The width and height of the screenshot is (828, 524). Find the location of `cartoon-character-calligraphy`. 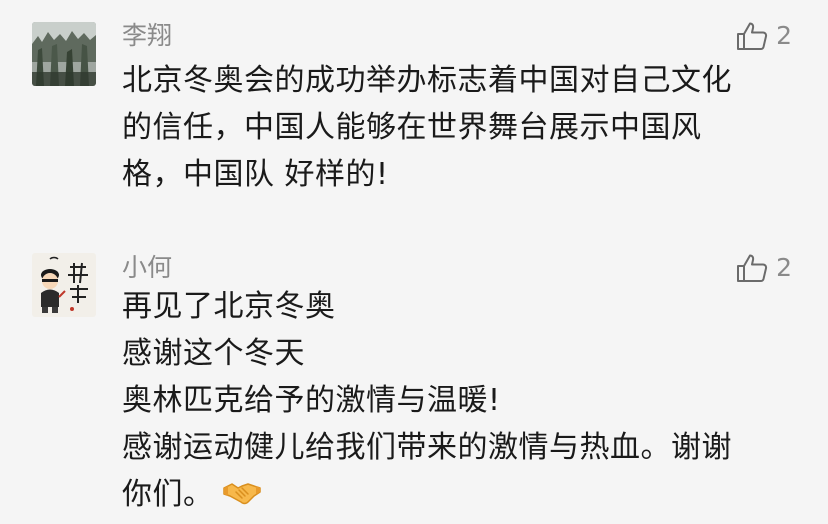

cartoon-character-calligraphy is located at coordinates (64, 285).